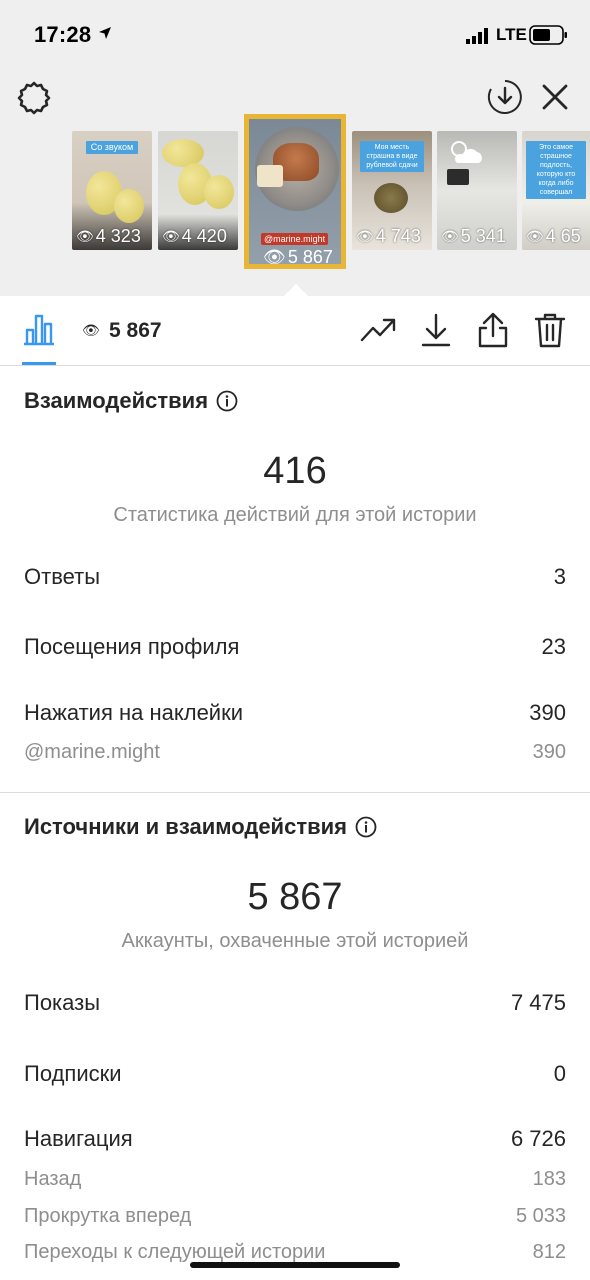 The width and height of the screenshot is (590, 1280). I want to click on discovery-caption: Аккаунты, охваченные этой историей, so click(295, 941).